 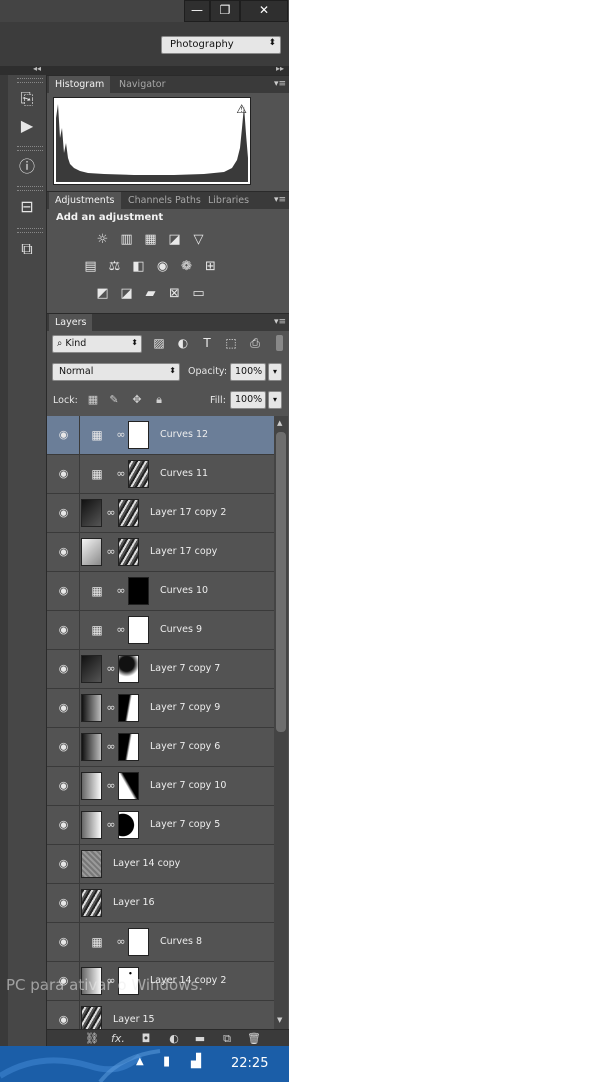 What do you see at coordinates (207, 343) in the screenshot?
I see `filter-type-icon: T` at bounding box center [207, 343].